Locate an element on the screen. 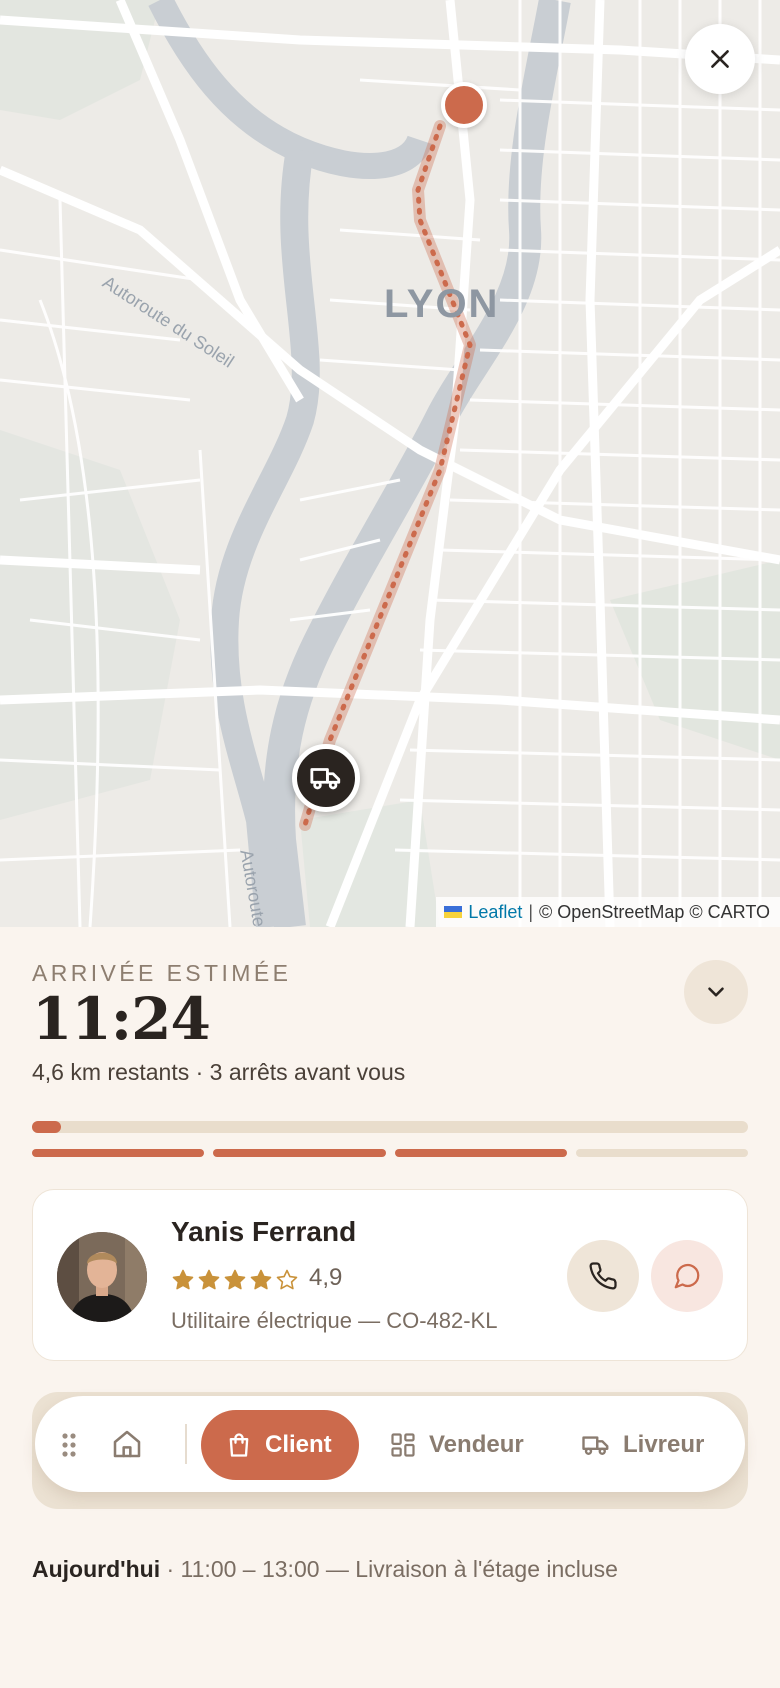 The height and width of the screenshot is (1688, 780). shopping-bag-icon is located at coordinates (239, 1445).